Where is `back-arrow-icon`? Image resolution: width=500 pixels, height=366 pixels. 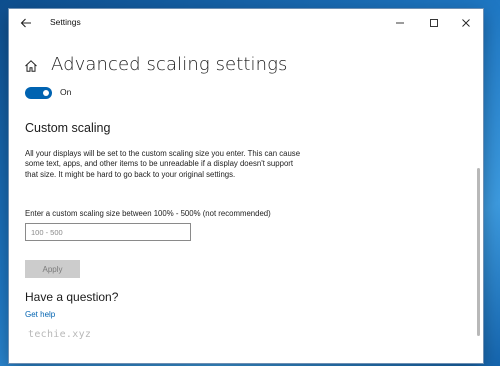
back-arrow-icon is located at coordinates (26, 23).